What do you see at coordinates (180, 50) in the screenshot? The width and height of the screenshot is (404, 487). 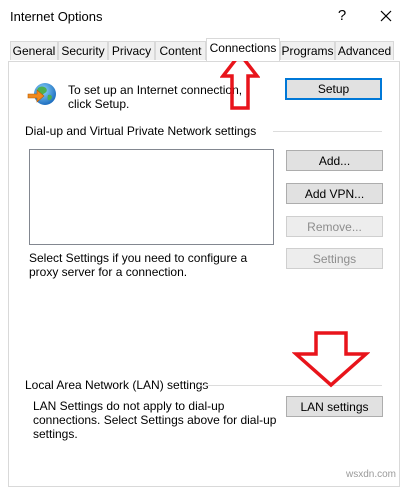 I see `tab-content: Content` at bounding box center [180, 50].